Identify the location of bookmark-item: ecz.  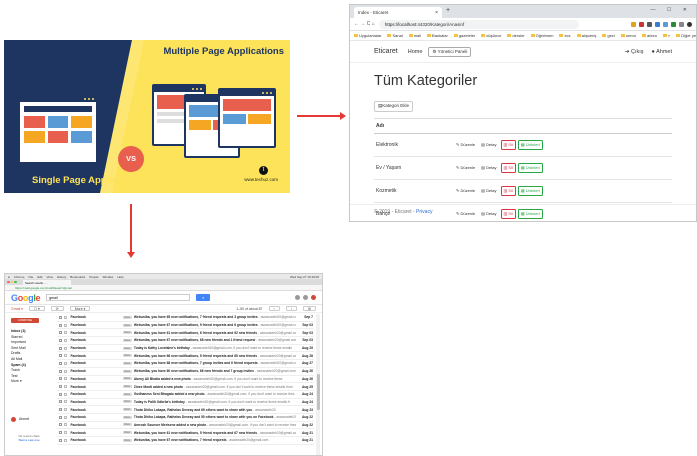
(565, 35).